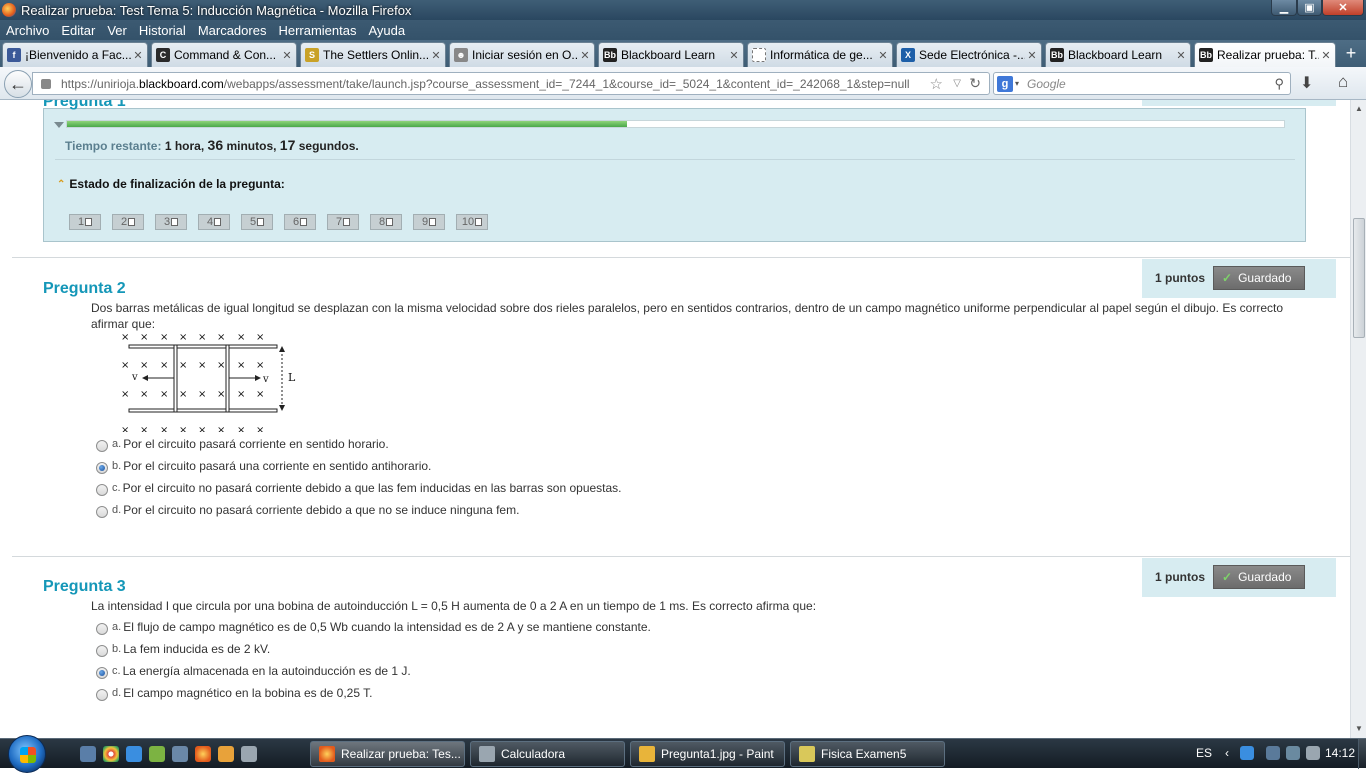 Image resolution: width=1366 pixels, height=773 pixels. I want to click on tab-3: S The Settlers Onlin... ✕, so click(373, 54).